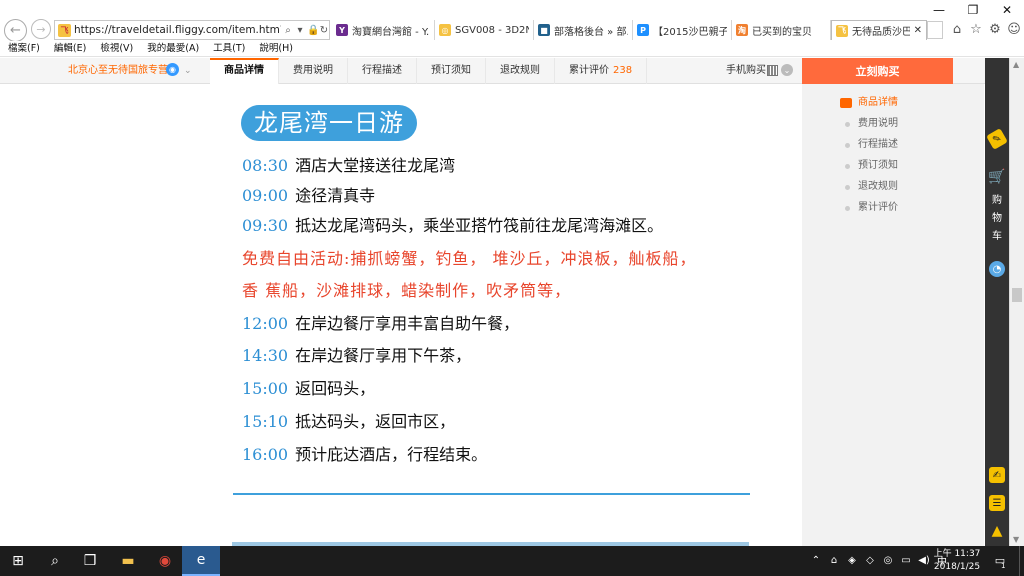 This screenshot has width=1024, height=576. What do you see at coordinates (275, 48) in the screenshot?
I see `menu-item: 說明(H)` at bounding box center [275, 48].